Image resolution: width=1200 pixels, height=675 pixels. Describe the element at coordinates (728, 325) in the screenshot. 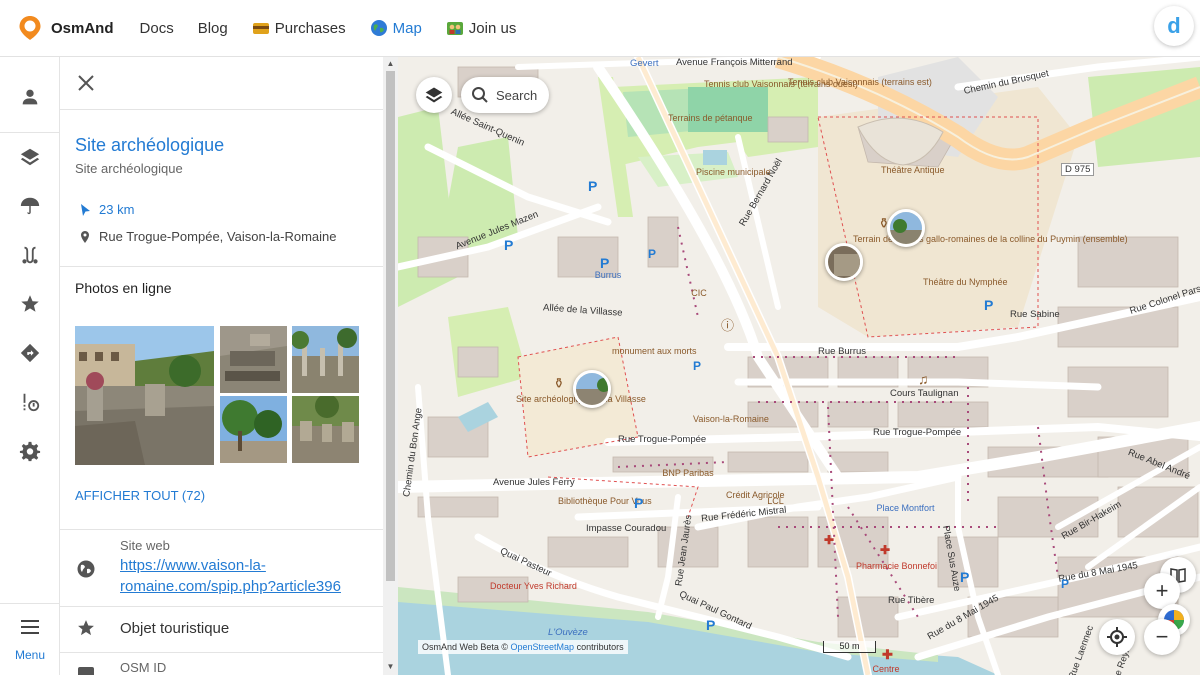

I see `info-icon: ⓘ` at that location.